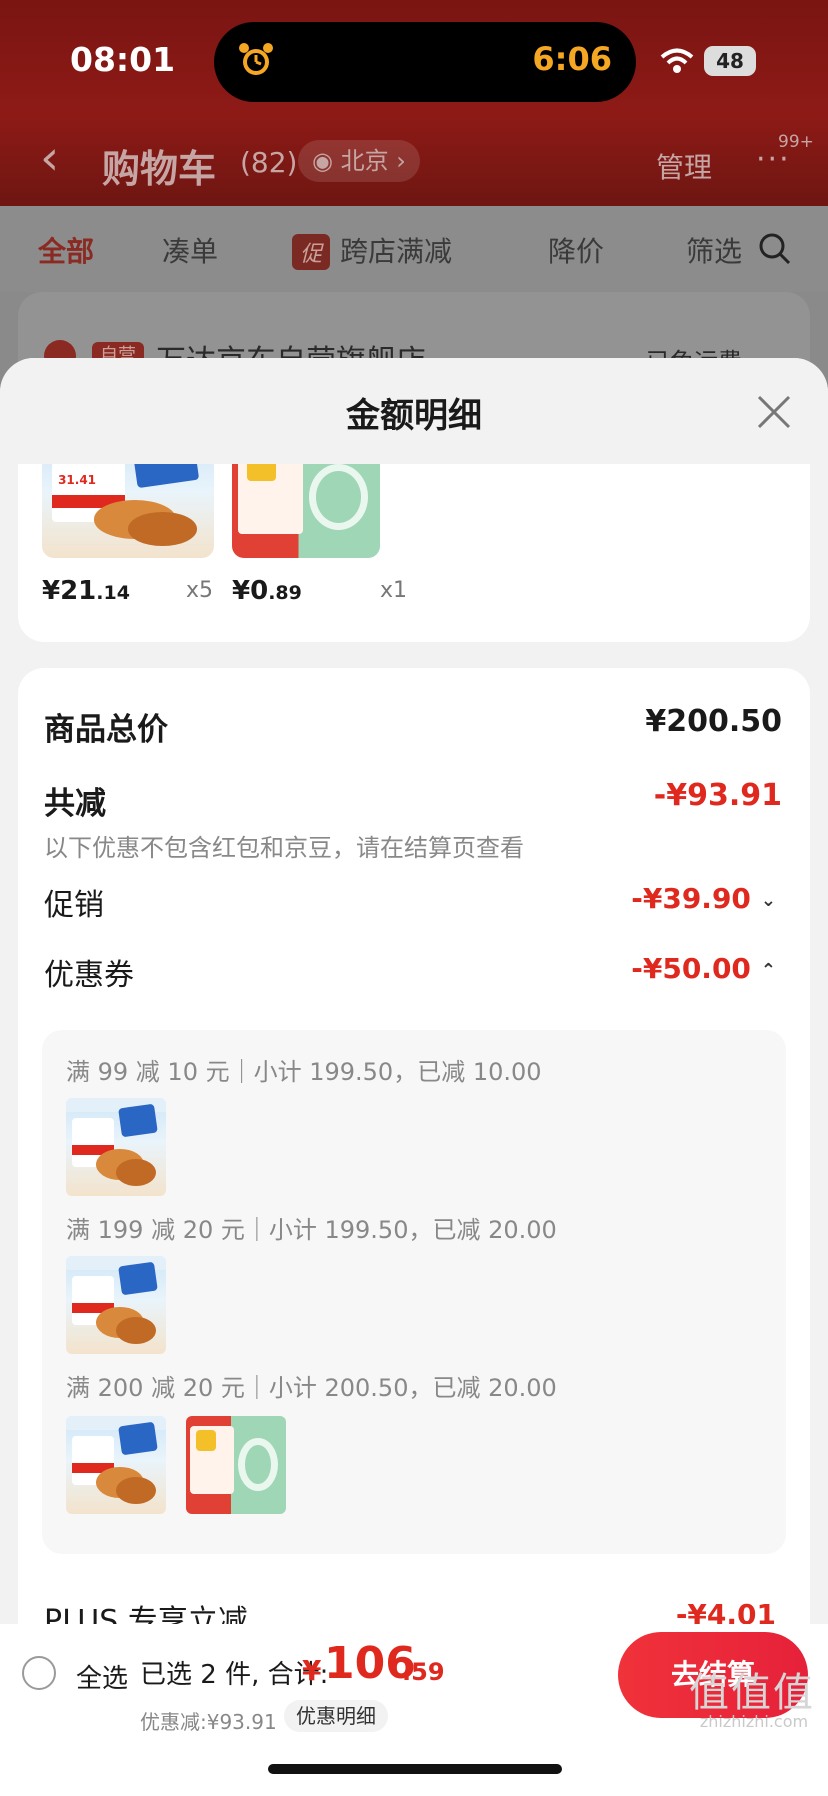 The height and width of the screenshot is (1796, 828). I want to click on location-selector: ◉ 北京 ›, so click(359, 161).